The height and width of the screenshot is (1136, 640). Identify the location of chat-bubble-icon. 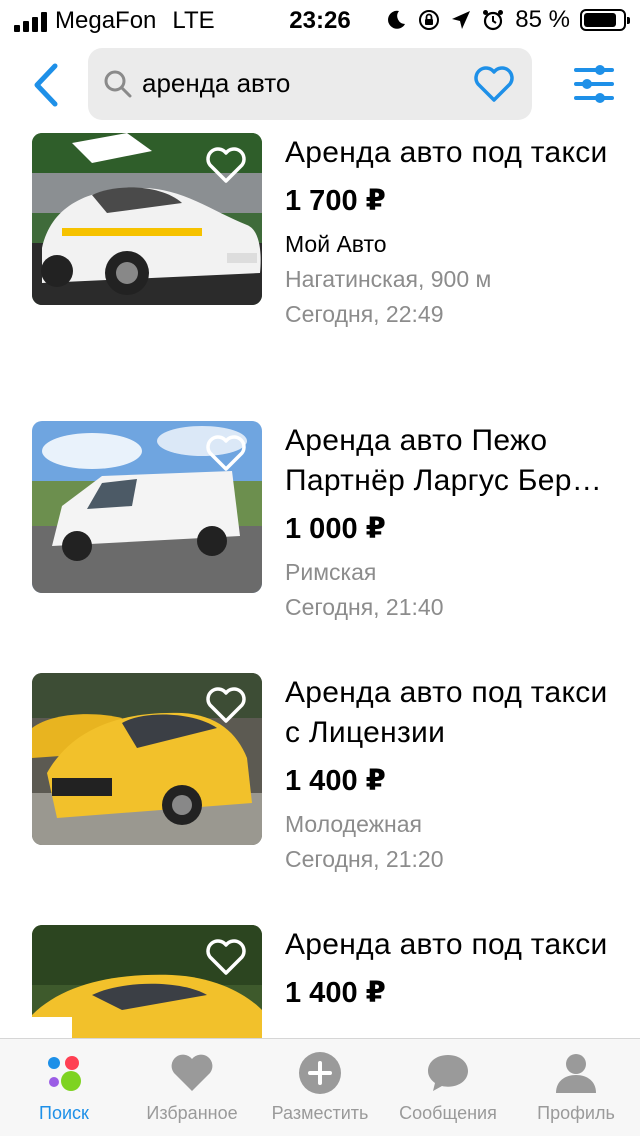
(448, 1073).